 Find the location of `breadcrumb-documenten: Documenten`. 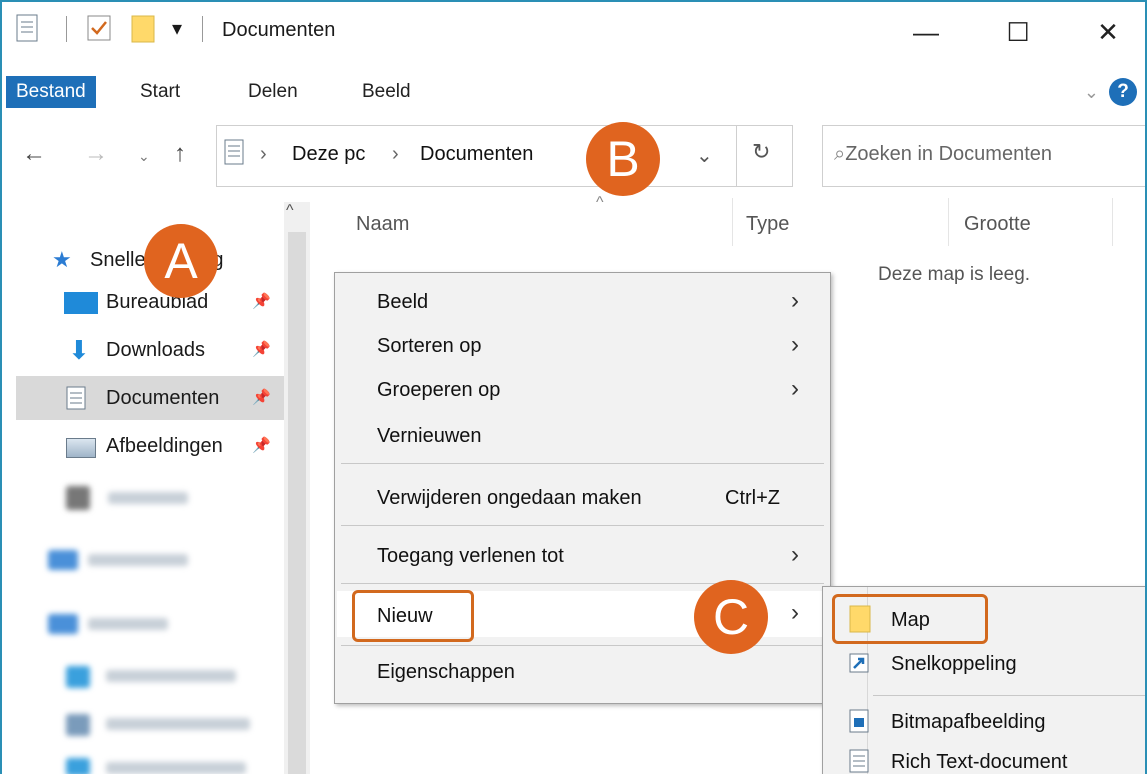

breadcrumb-documenten: Documenten is located at coordinates (476, 154).